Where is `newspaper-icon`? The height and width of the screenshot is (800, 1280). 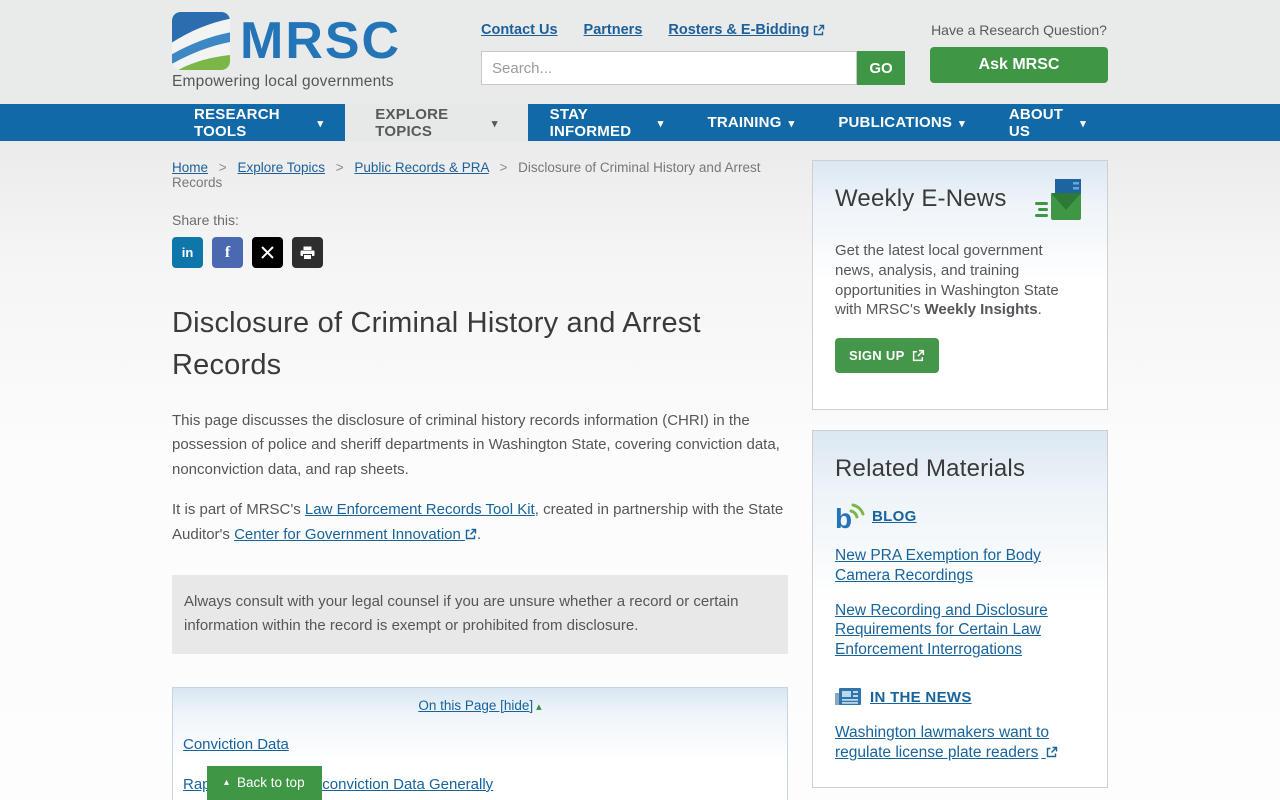 newspaper-icon is located at coordinates (848, 697).